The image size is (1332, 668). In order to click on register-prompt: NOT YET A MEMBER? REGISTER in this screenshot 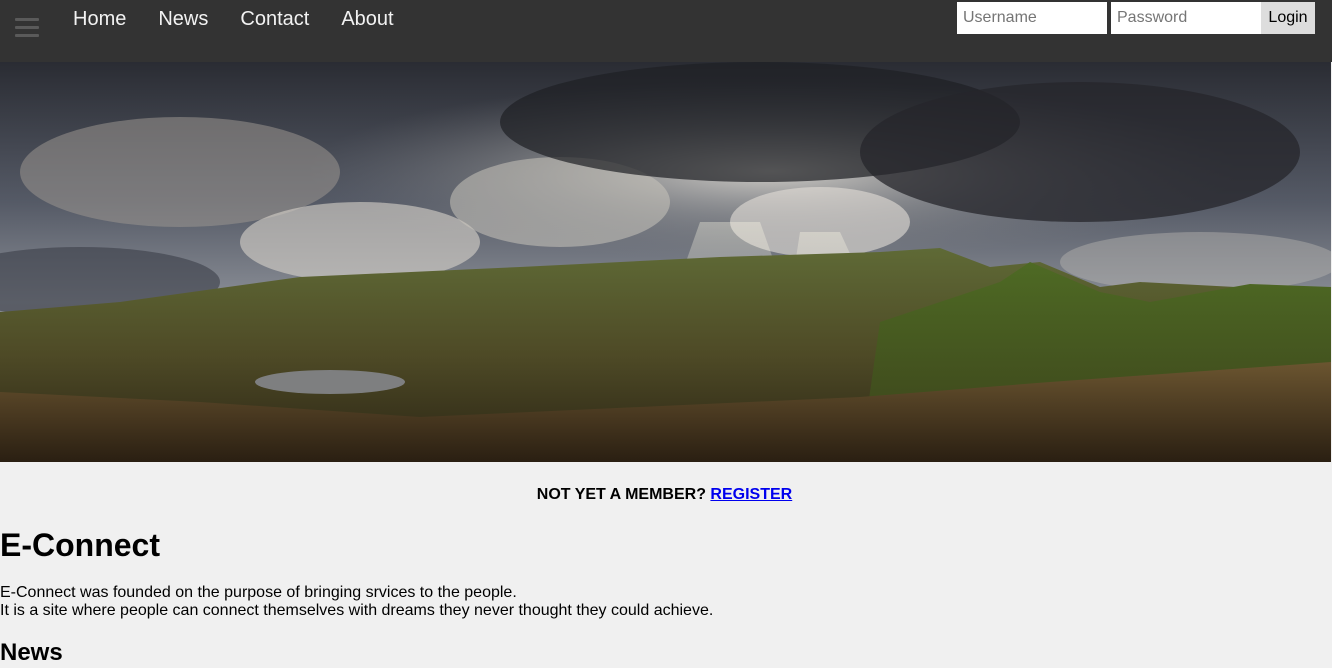, I will do `click(664, 495)`.